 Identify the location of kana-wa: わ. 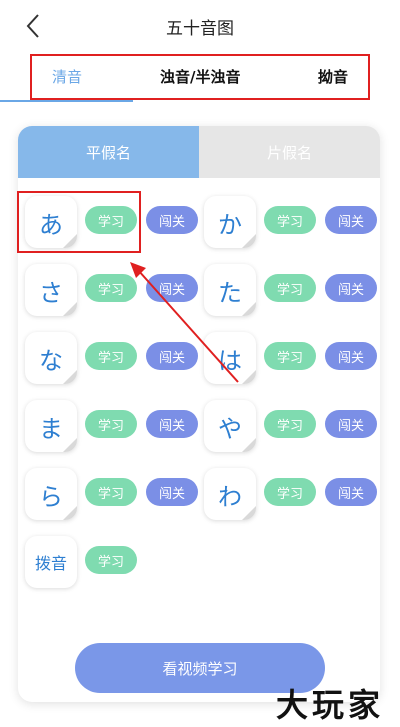
(230, 494).